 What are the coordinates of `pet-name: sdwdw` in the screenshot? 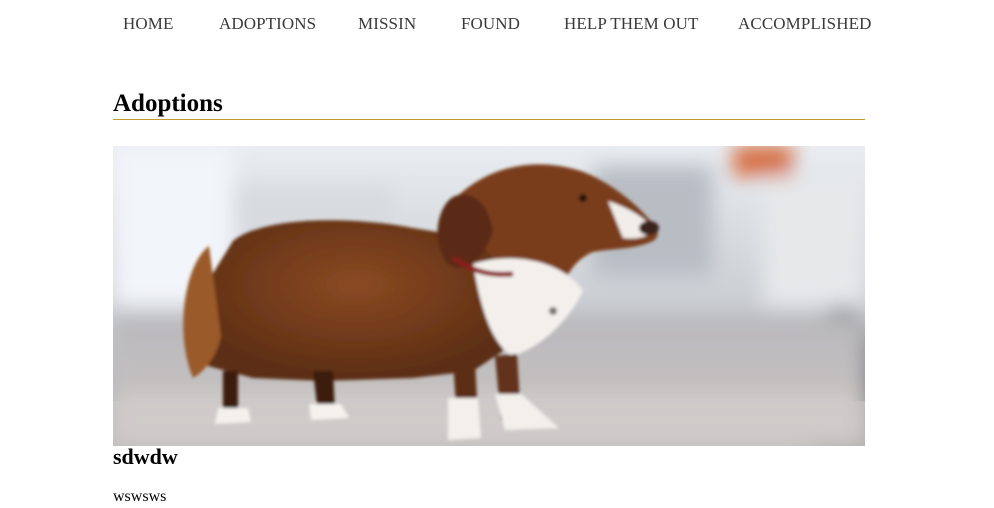 It's located at (145, 456).